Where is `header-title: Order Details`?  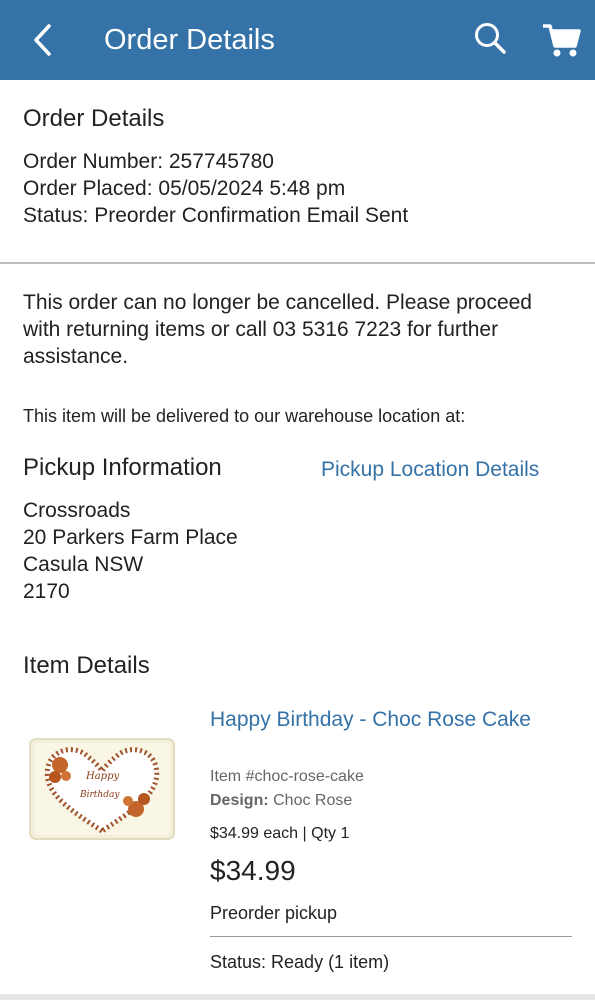
header-title: Order Details is located at coordinates (189, 40).